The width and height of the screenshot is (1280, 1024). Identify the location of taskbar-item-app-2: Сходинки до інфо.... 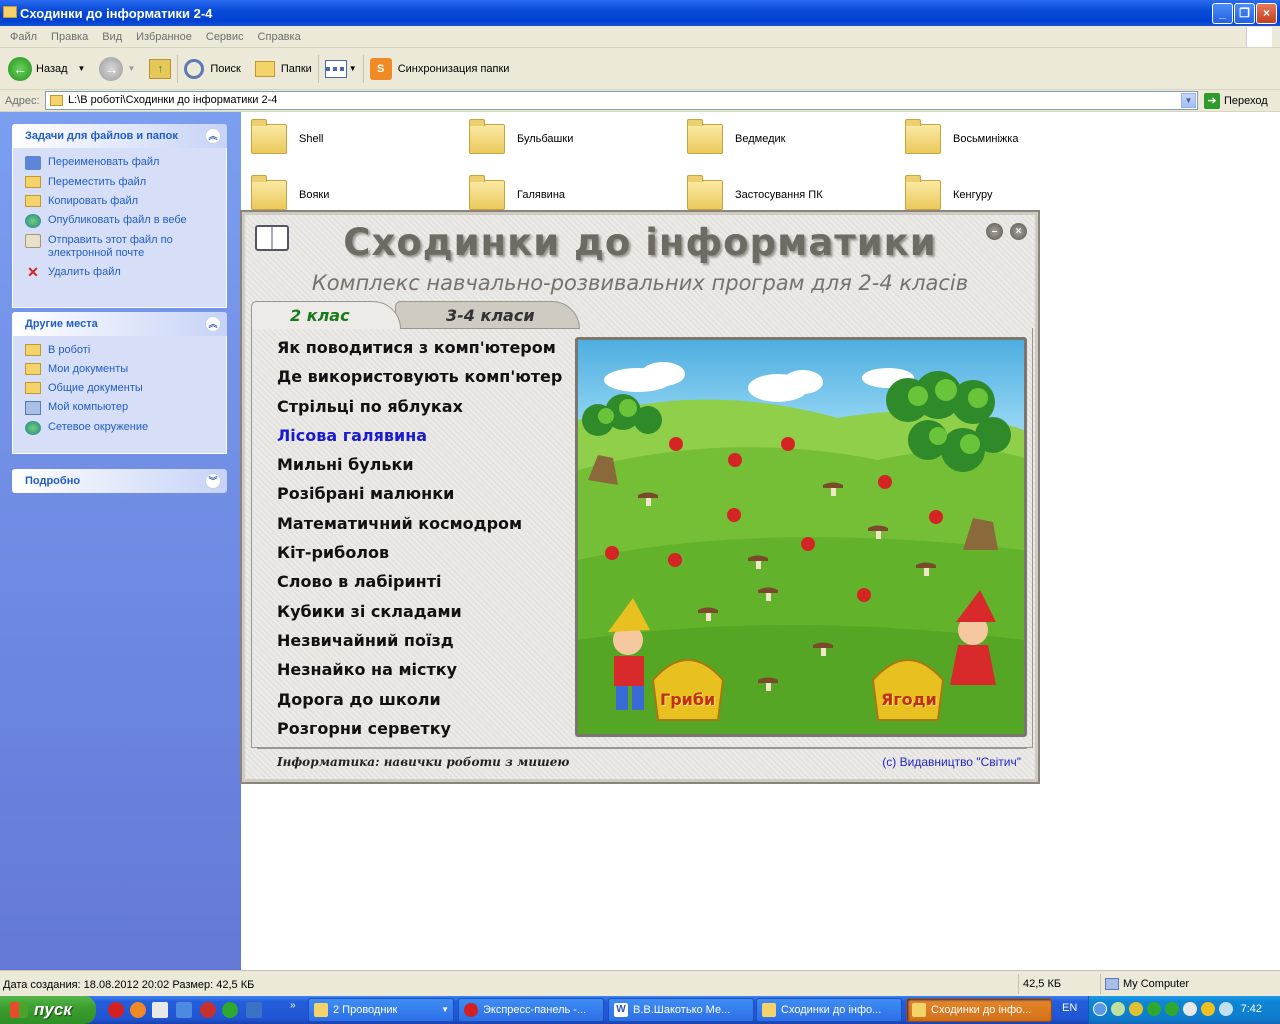
(979, 1010).